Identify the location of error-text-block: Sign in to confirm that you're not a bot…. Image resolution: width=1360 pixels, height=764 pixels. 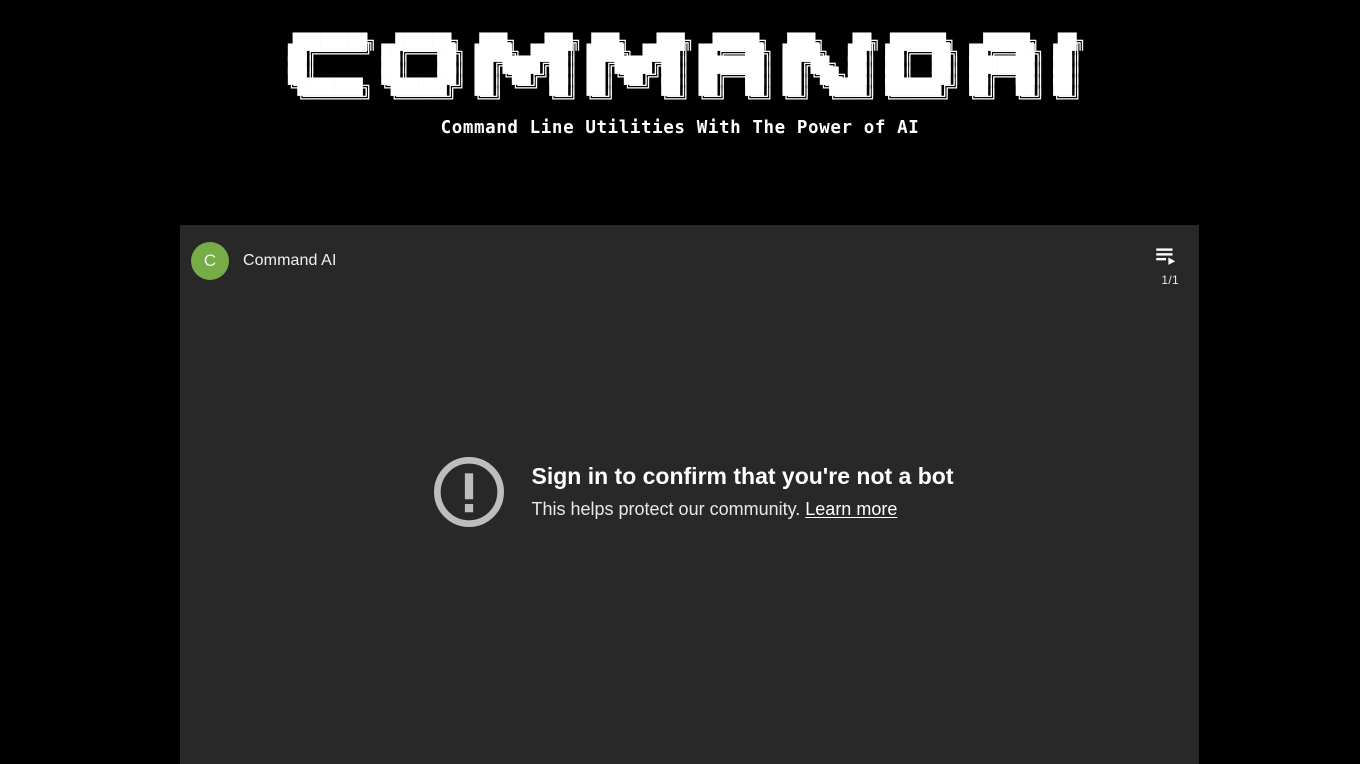
(742, 491).